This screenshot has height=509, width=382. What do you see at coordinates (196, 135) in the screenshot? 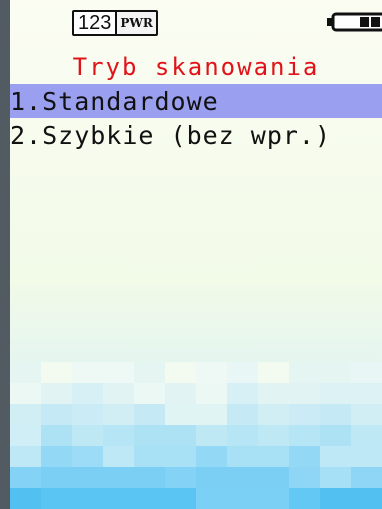
I see `menu-item-fast: 2.Szybkie (bez wpr.)` at bounding box center [196, 135].